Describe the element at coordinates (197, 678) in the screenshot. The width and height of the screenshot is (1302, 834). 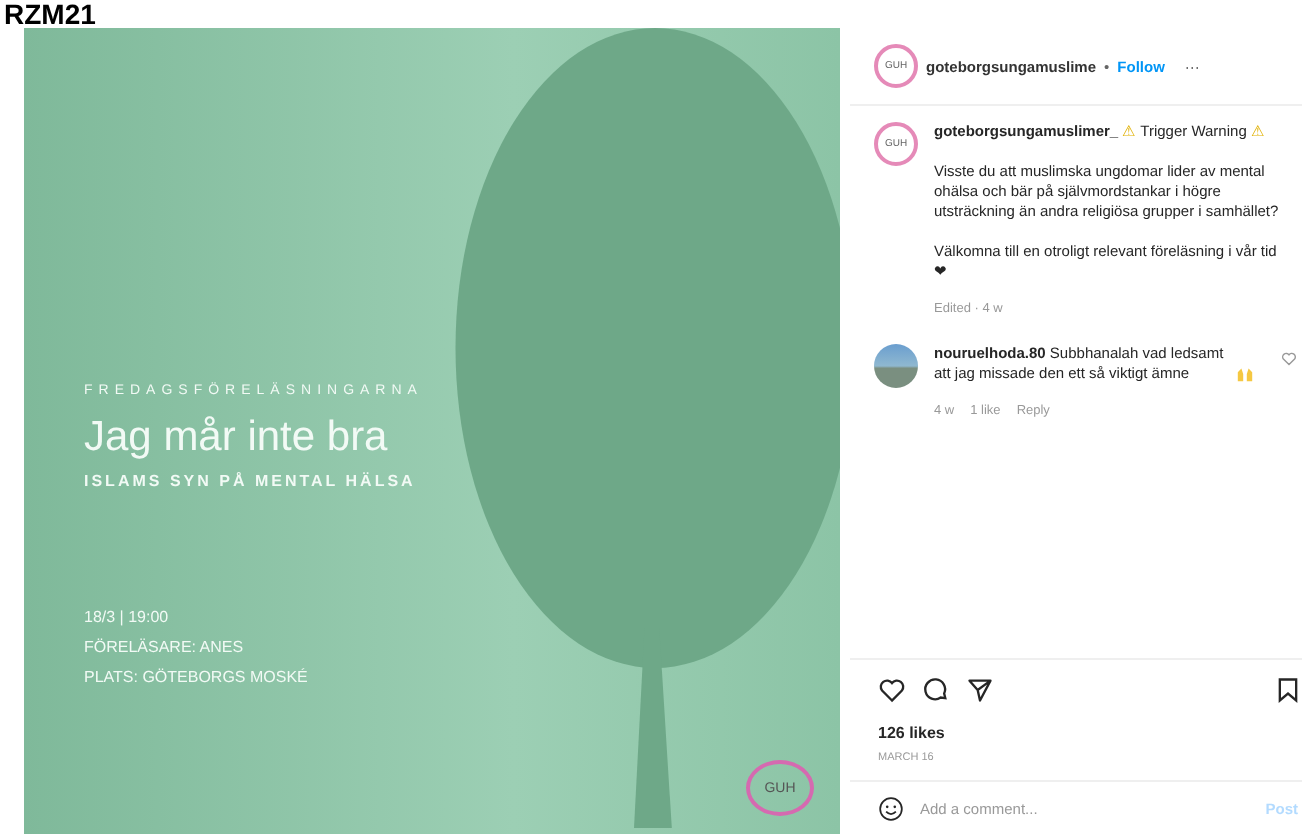
I see `poster-detail: PLATS: GÖTEBORGS MOSKÉ` at that location.